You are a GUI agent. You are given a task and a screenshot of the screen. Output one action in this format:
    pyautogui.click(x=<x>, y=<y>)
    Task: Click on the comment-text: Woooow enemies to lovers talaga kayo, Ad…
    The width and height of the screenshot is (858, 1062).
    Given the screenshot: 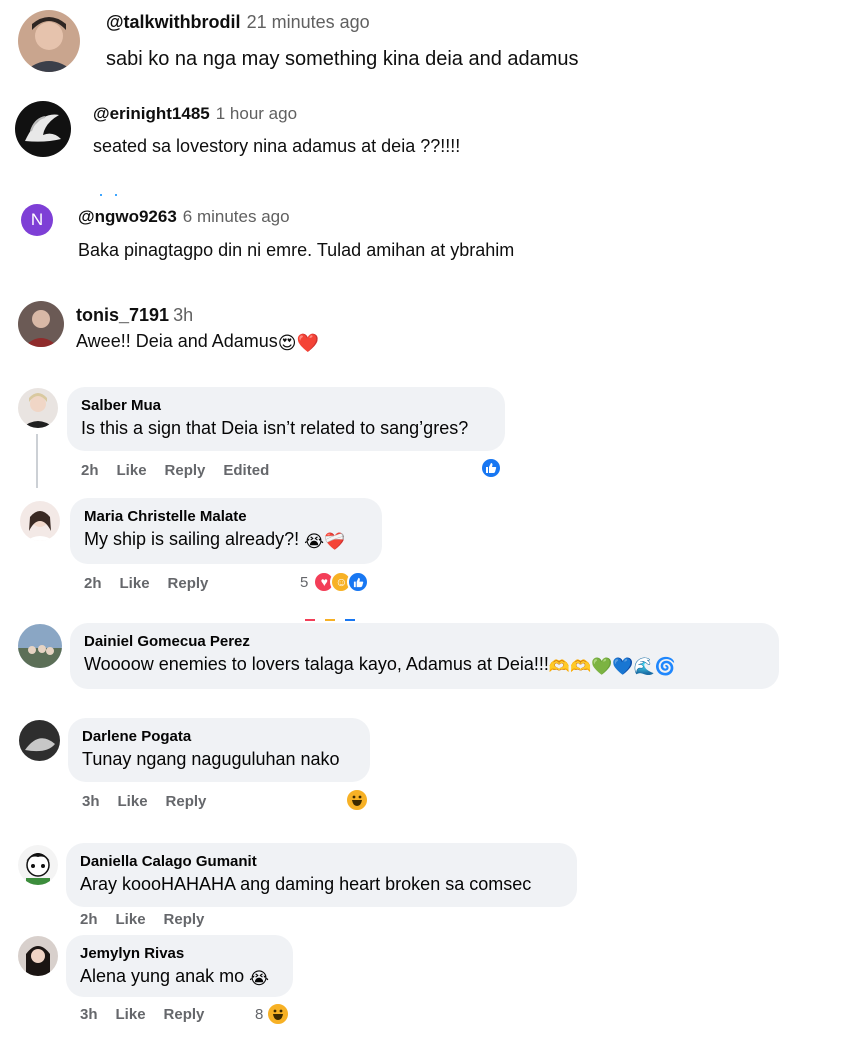 What is the action you would take?
    pyautogui.click(x=316, y=664)
    